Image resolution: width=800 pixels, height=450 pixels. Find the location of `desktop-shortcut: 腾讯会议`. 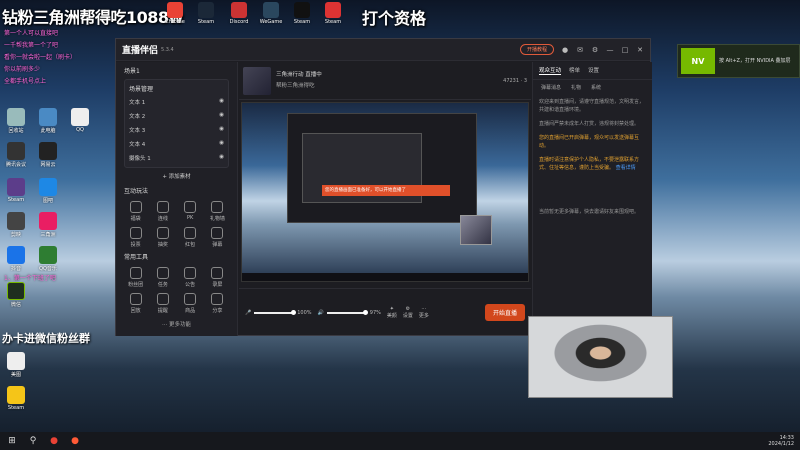

desktop-shortcut: 腾讯会议 is located at coordinates (16, 155).